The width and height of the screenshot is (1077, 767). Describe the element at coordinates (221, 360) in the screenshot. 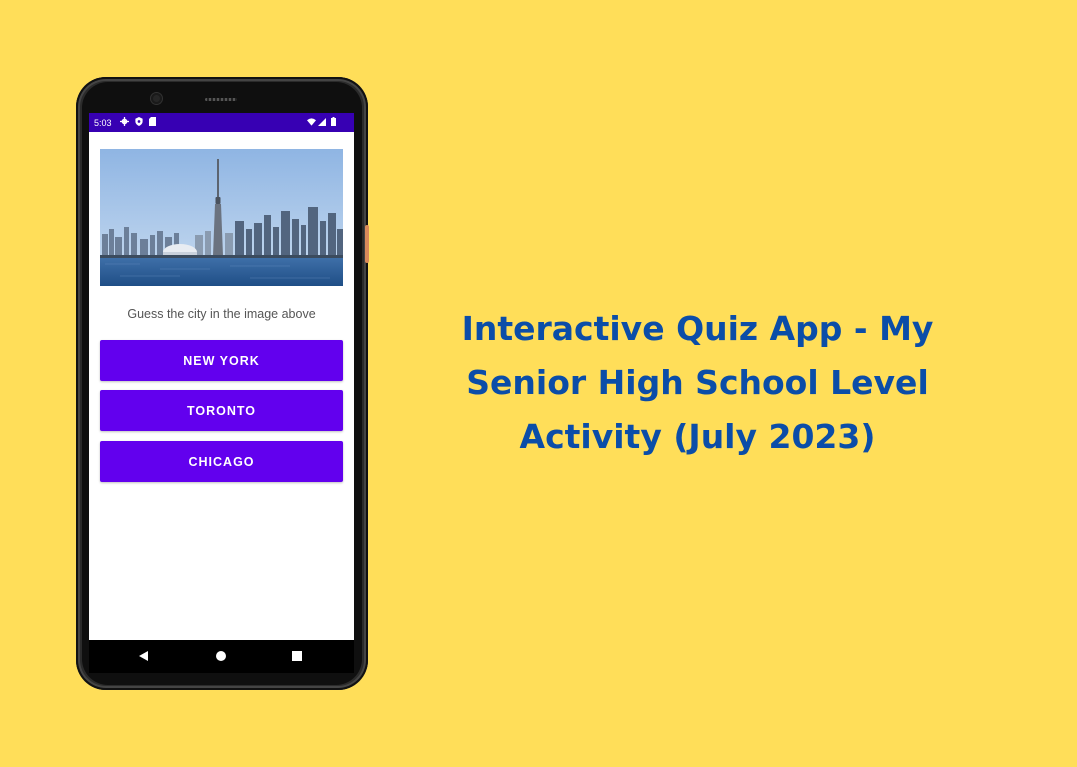

I see `answer-new-york-button: NEW YORK` at that location.